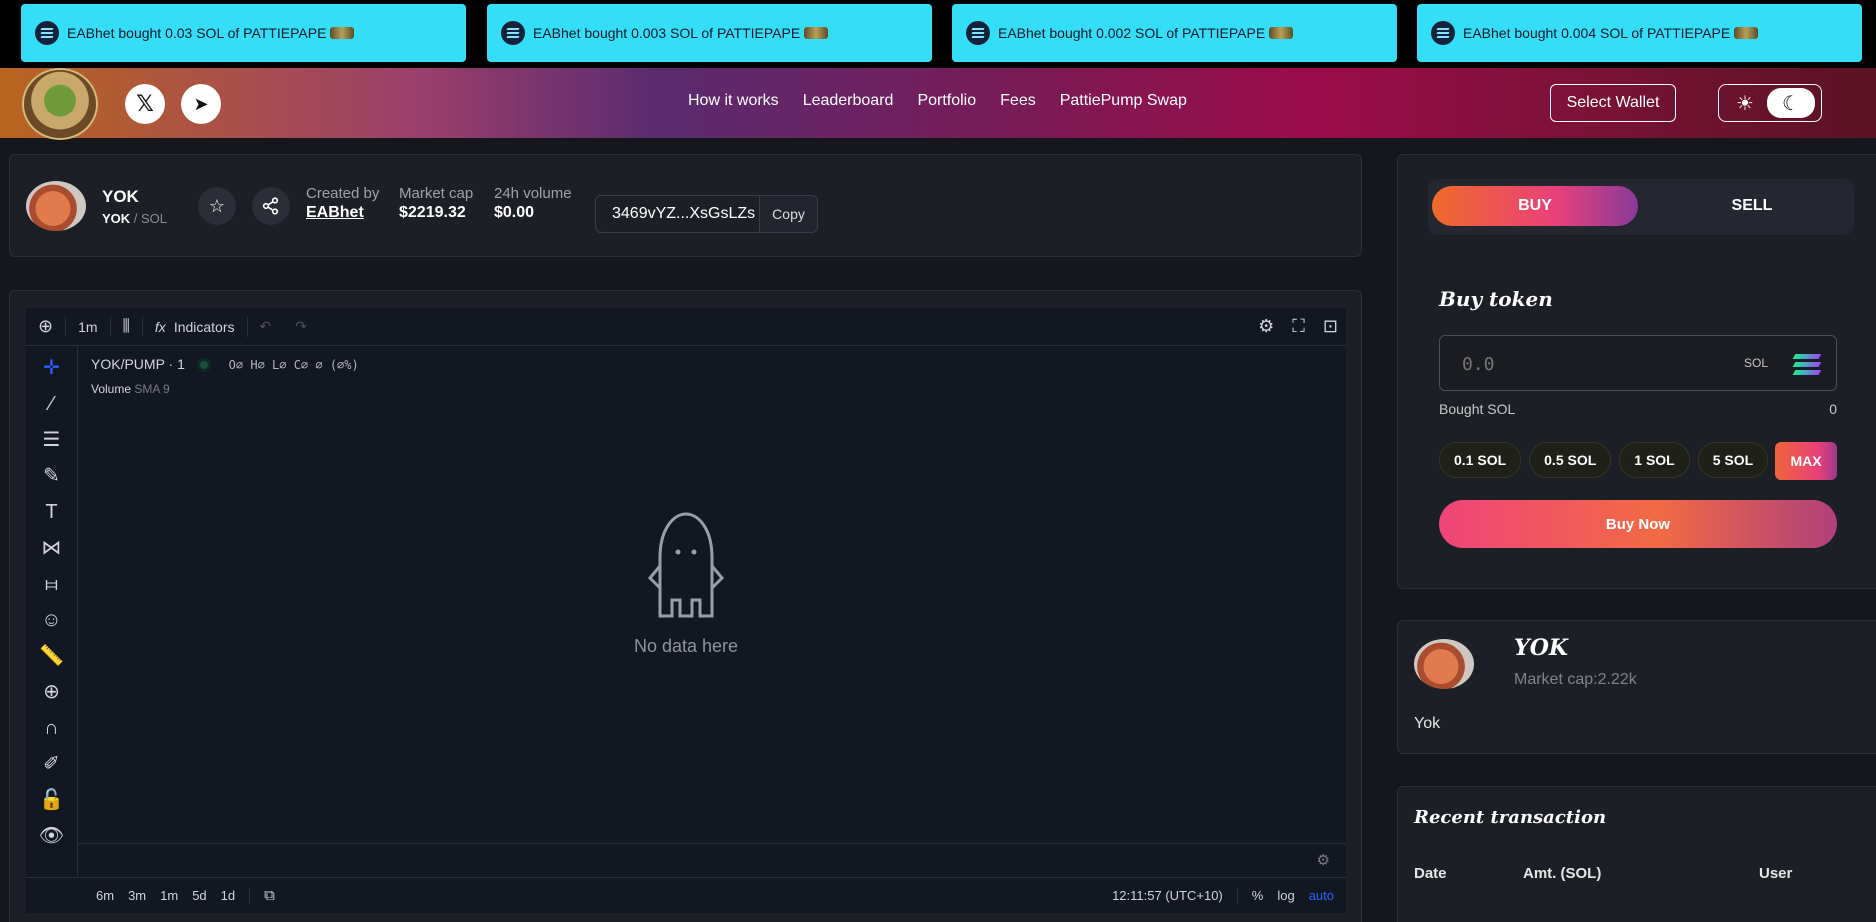 The width and height of the screenshot is (1876, 922). What do you see at coordinates (1806, 461) in the screenshot?
I see `max-button: MAX` at bounding box center [1806, 461].